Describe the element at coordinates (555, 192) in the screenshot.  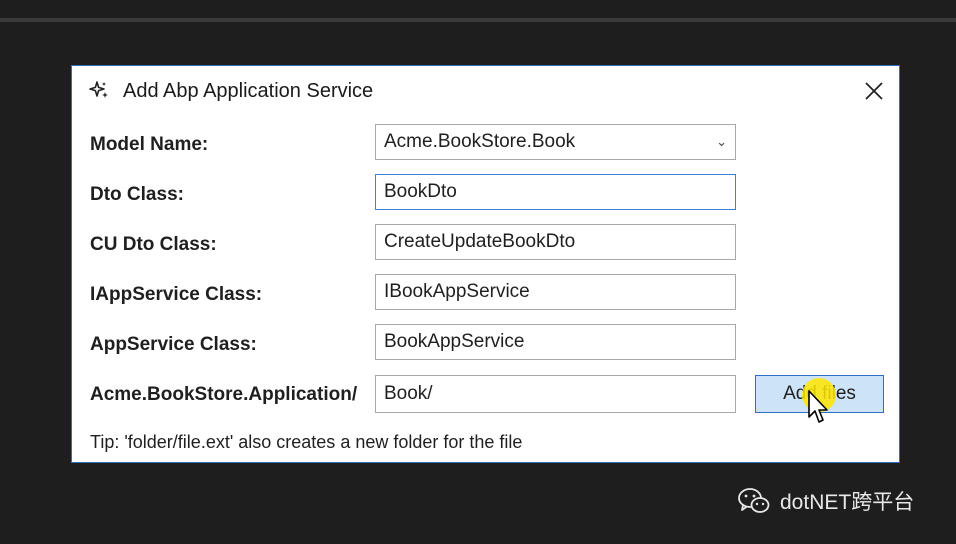
I see `dto-class-input` at that location.